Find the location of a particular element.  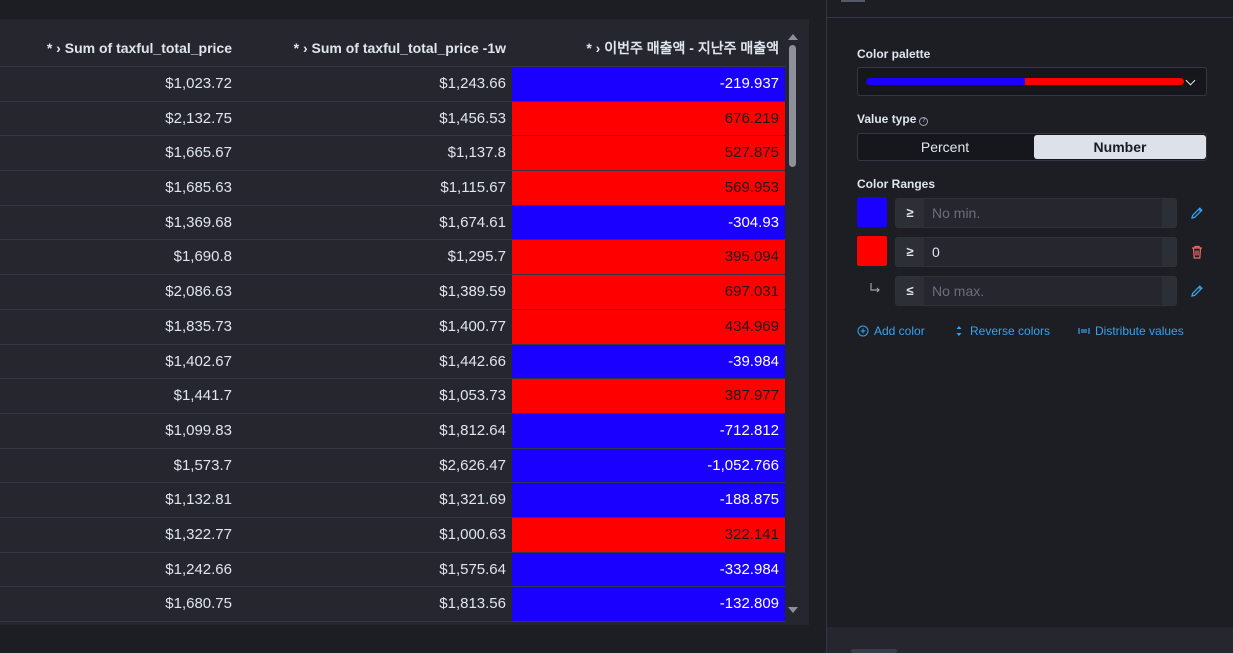

table-row: $1,665.67 $1,137.8 527.875 is located at coordinates (392, 154).